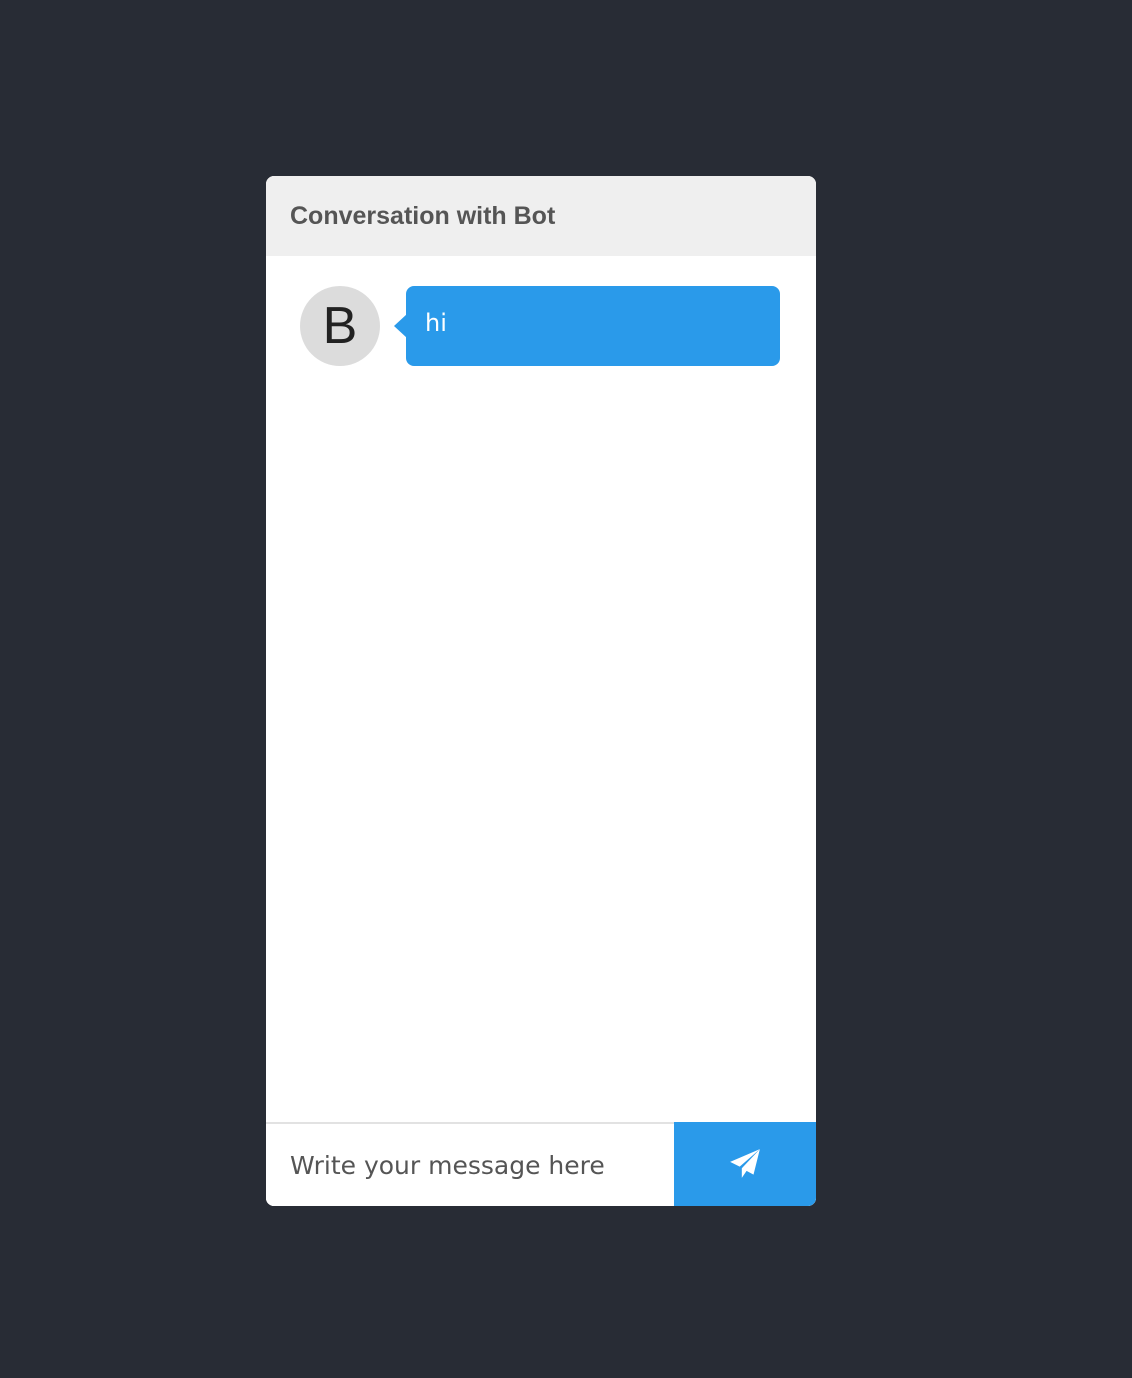 The width and height of the screenshot is (1132, 1378). I want to click on send-button, so click(745, 1164).